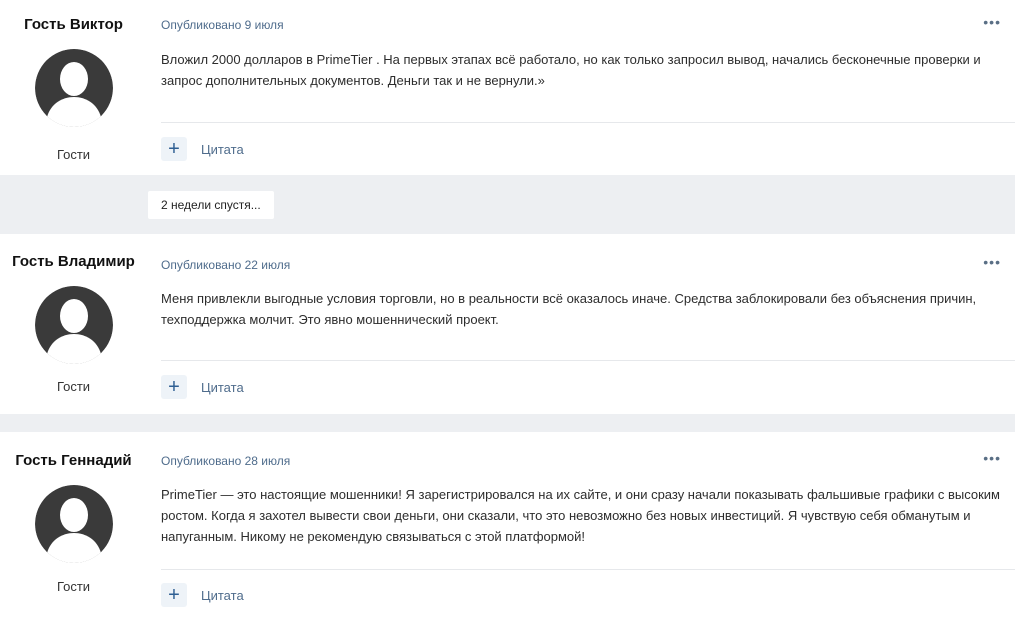  I want to click on post-separator, so click(507, 423).